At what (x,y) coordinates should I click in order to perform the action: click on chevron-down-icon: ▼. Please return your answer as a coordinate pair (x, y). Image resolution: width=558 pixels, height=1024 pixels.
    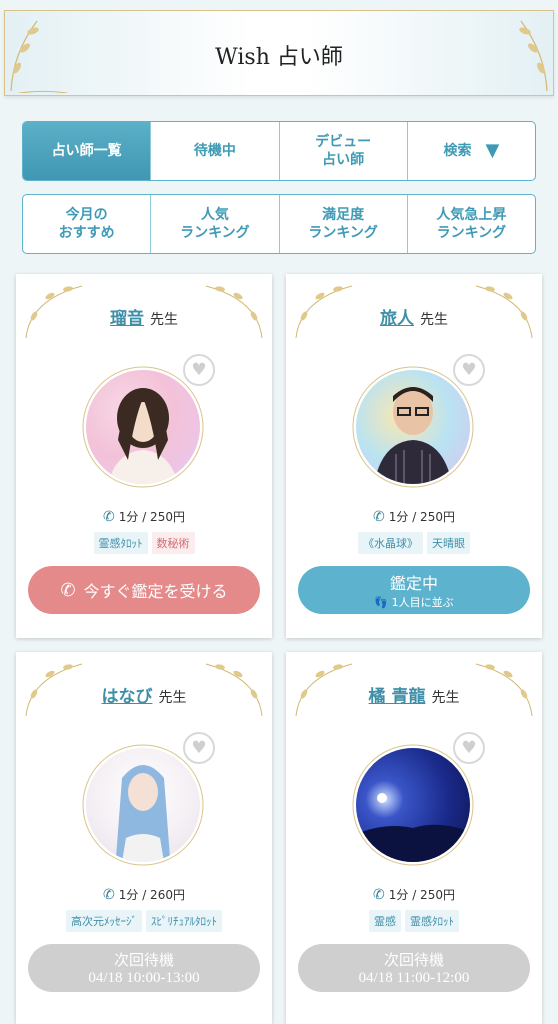
    Looking at the image, I should click on (492, 151).